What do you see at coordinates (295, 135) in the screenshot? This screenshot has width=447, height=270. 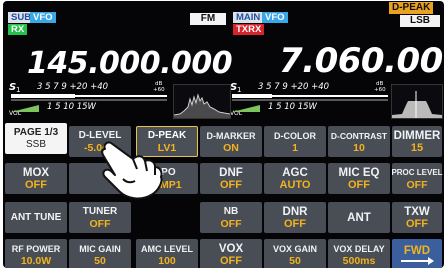 I see `d-color-label: D-COLOR` at bounding box center [295, 135].